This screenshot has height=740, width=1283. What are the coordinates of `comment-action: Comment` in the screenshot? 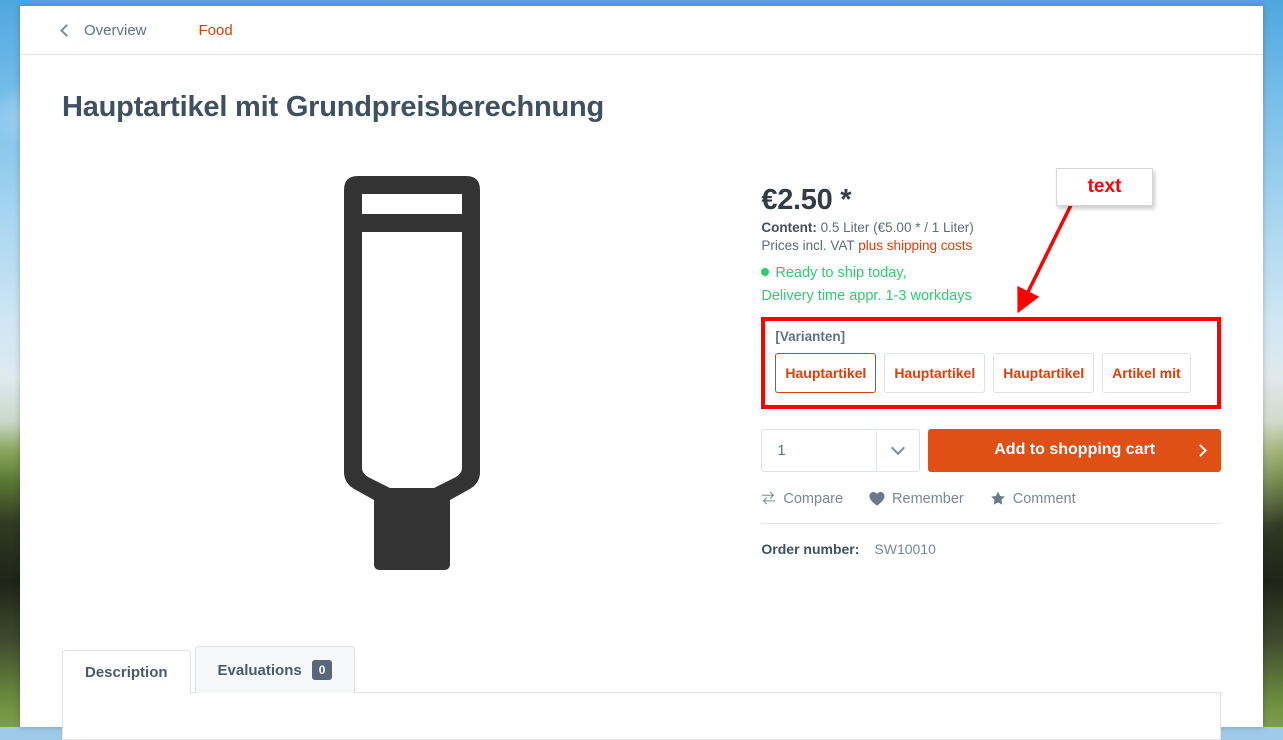 It's located at (1033, 499).